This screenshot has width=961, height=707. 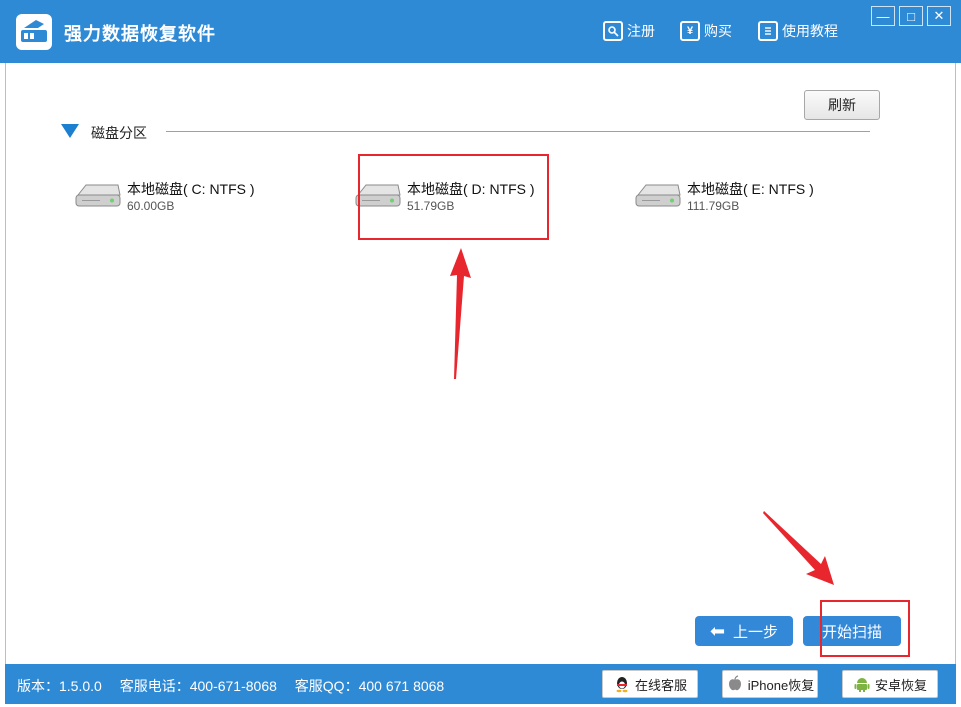 I want to click on iphone-recovery-label: iPhone恢复, so click(x=781, y=685).